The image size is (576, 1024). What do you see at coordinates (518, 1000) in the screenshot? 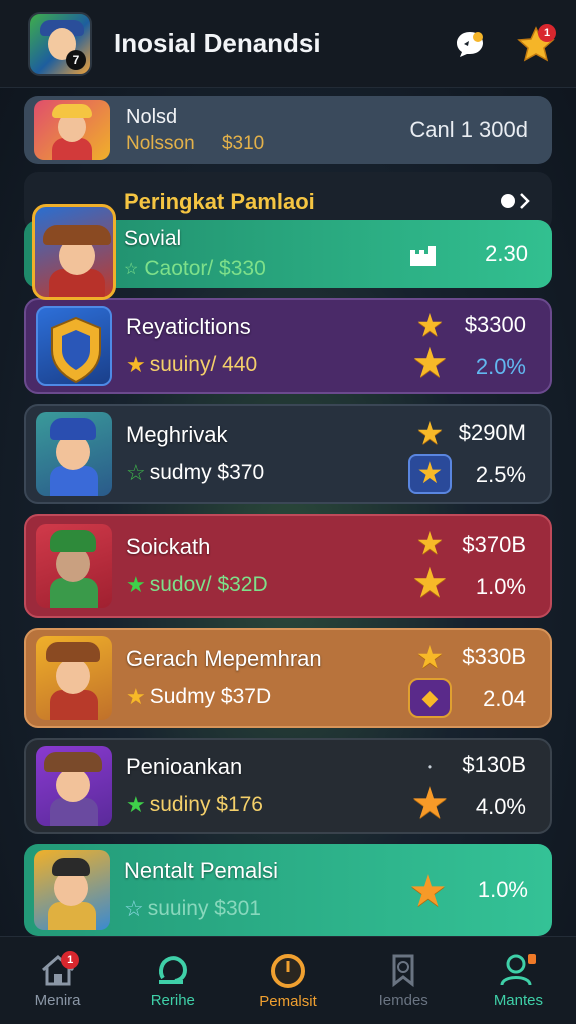
I see `nav-label: Mantes` at bounding box center [518, 1000].